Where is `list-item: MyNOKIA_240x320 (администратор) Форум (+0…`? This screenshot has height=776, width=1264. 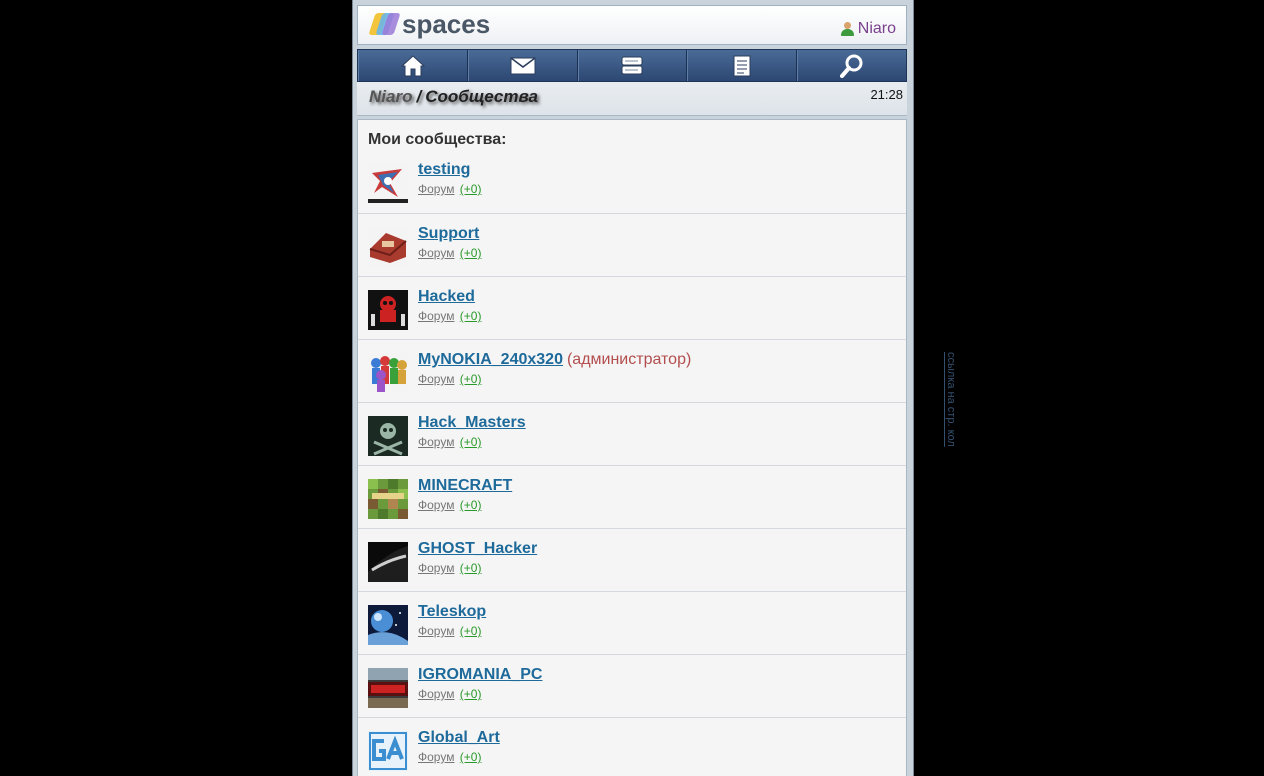 list-item: MyNOKIA_240x320 (администратор) Форум (+0… is located at coordinates (632, 371).